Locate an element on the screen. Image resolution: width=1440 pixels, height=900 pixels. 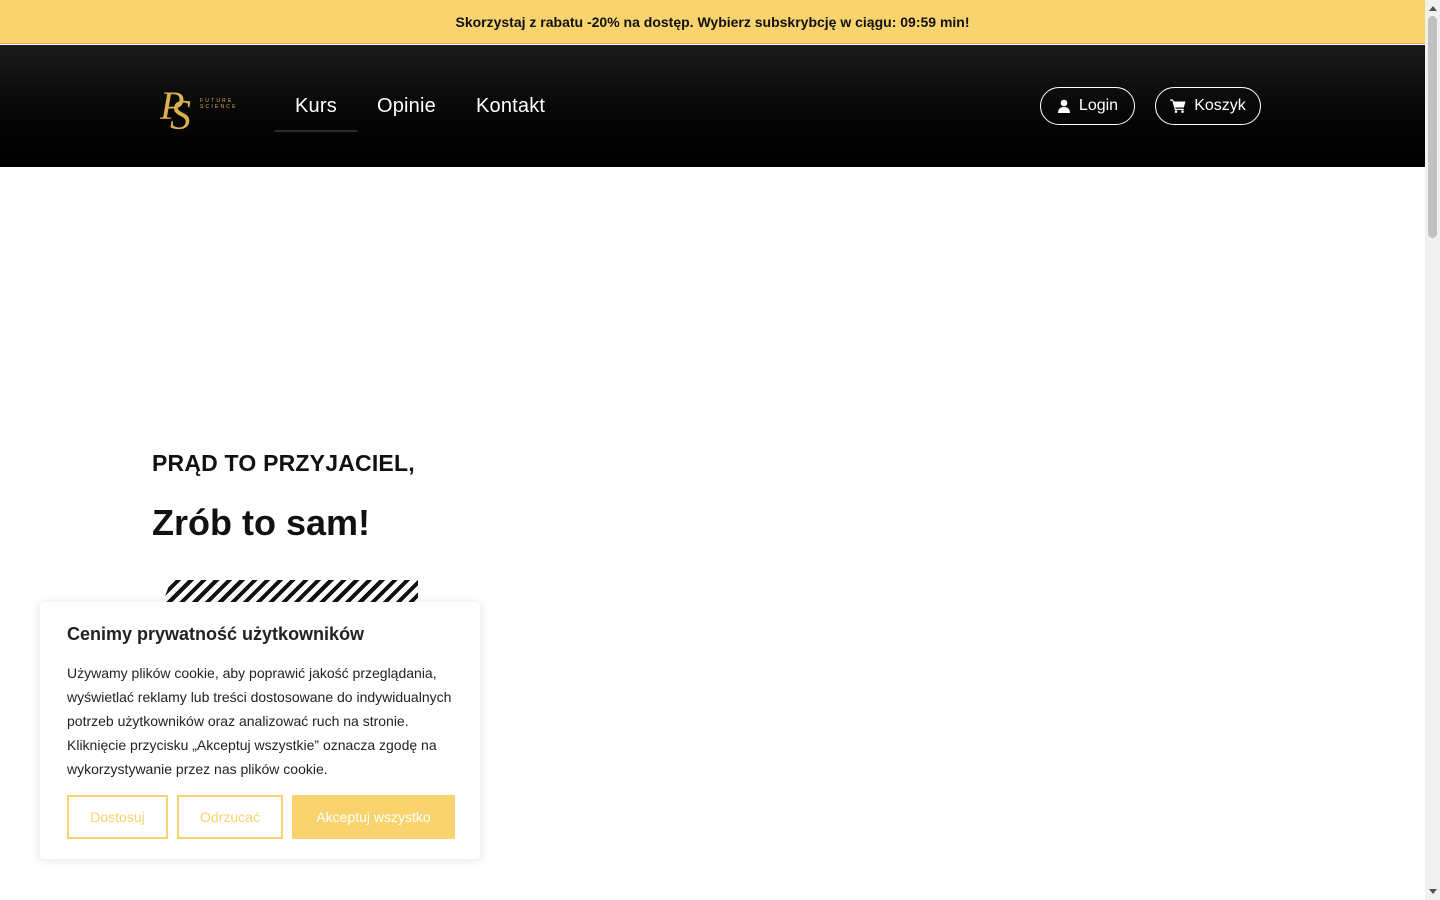
cart-icon is located at coordinates (1178, 106).